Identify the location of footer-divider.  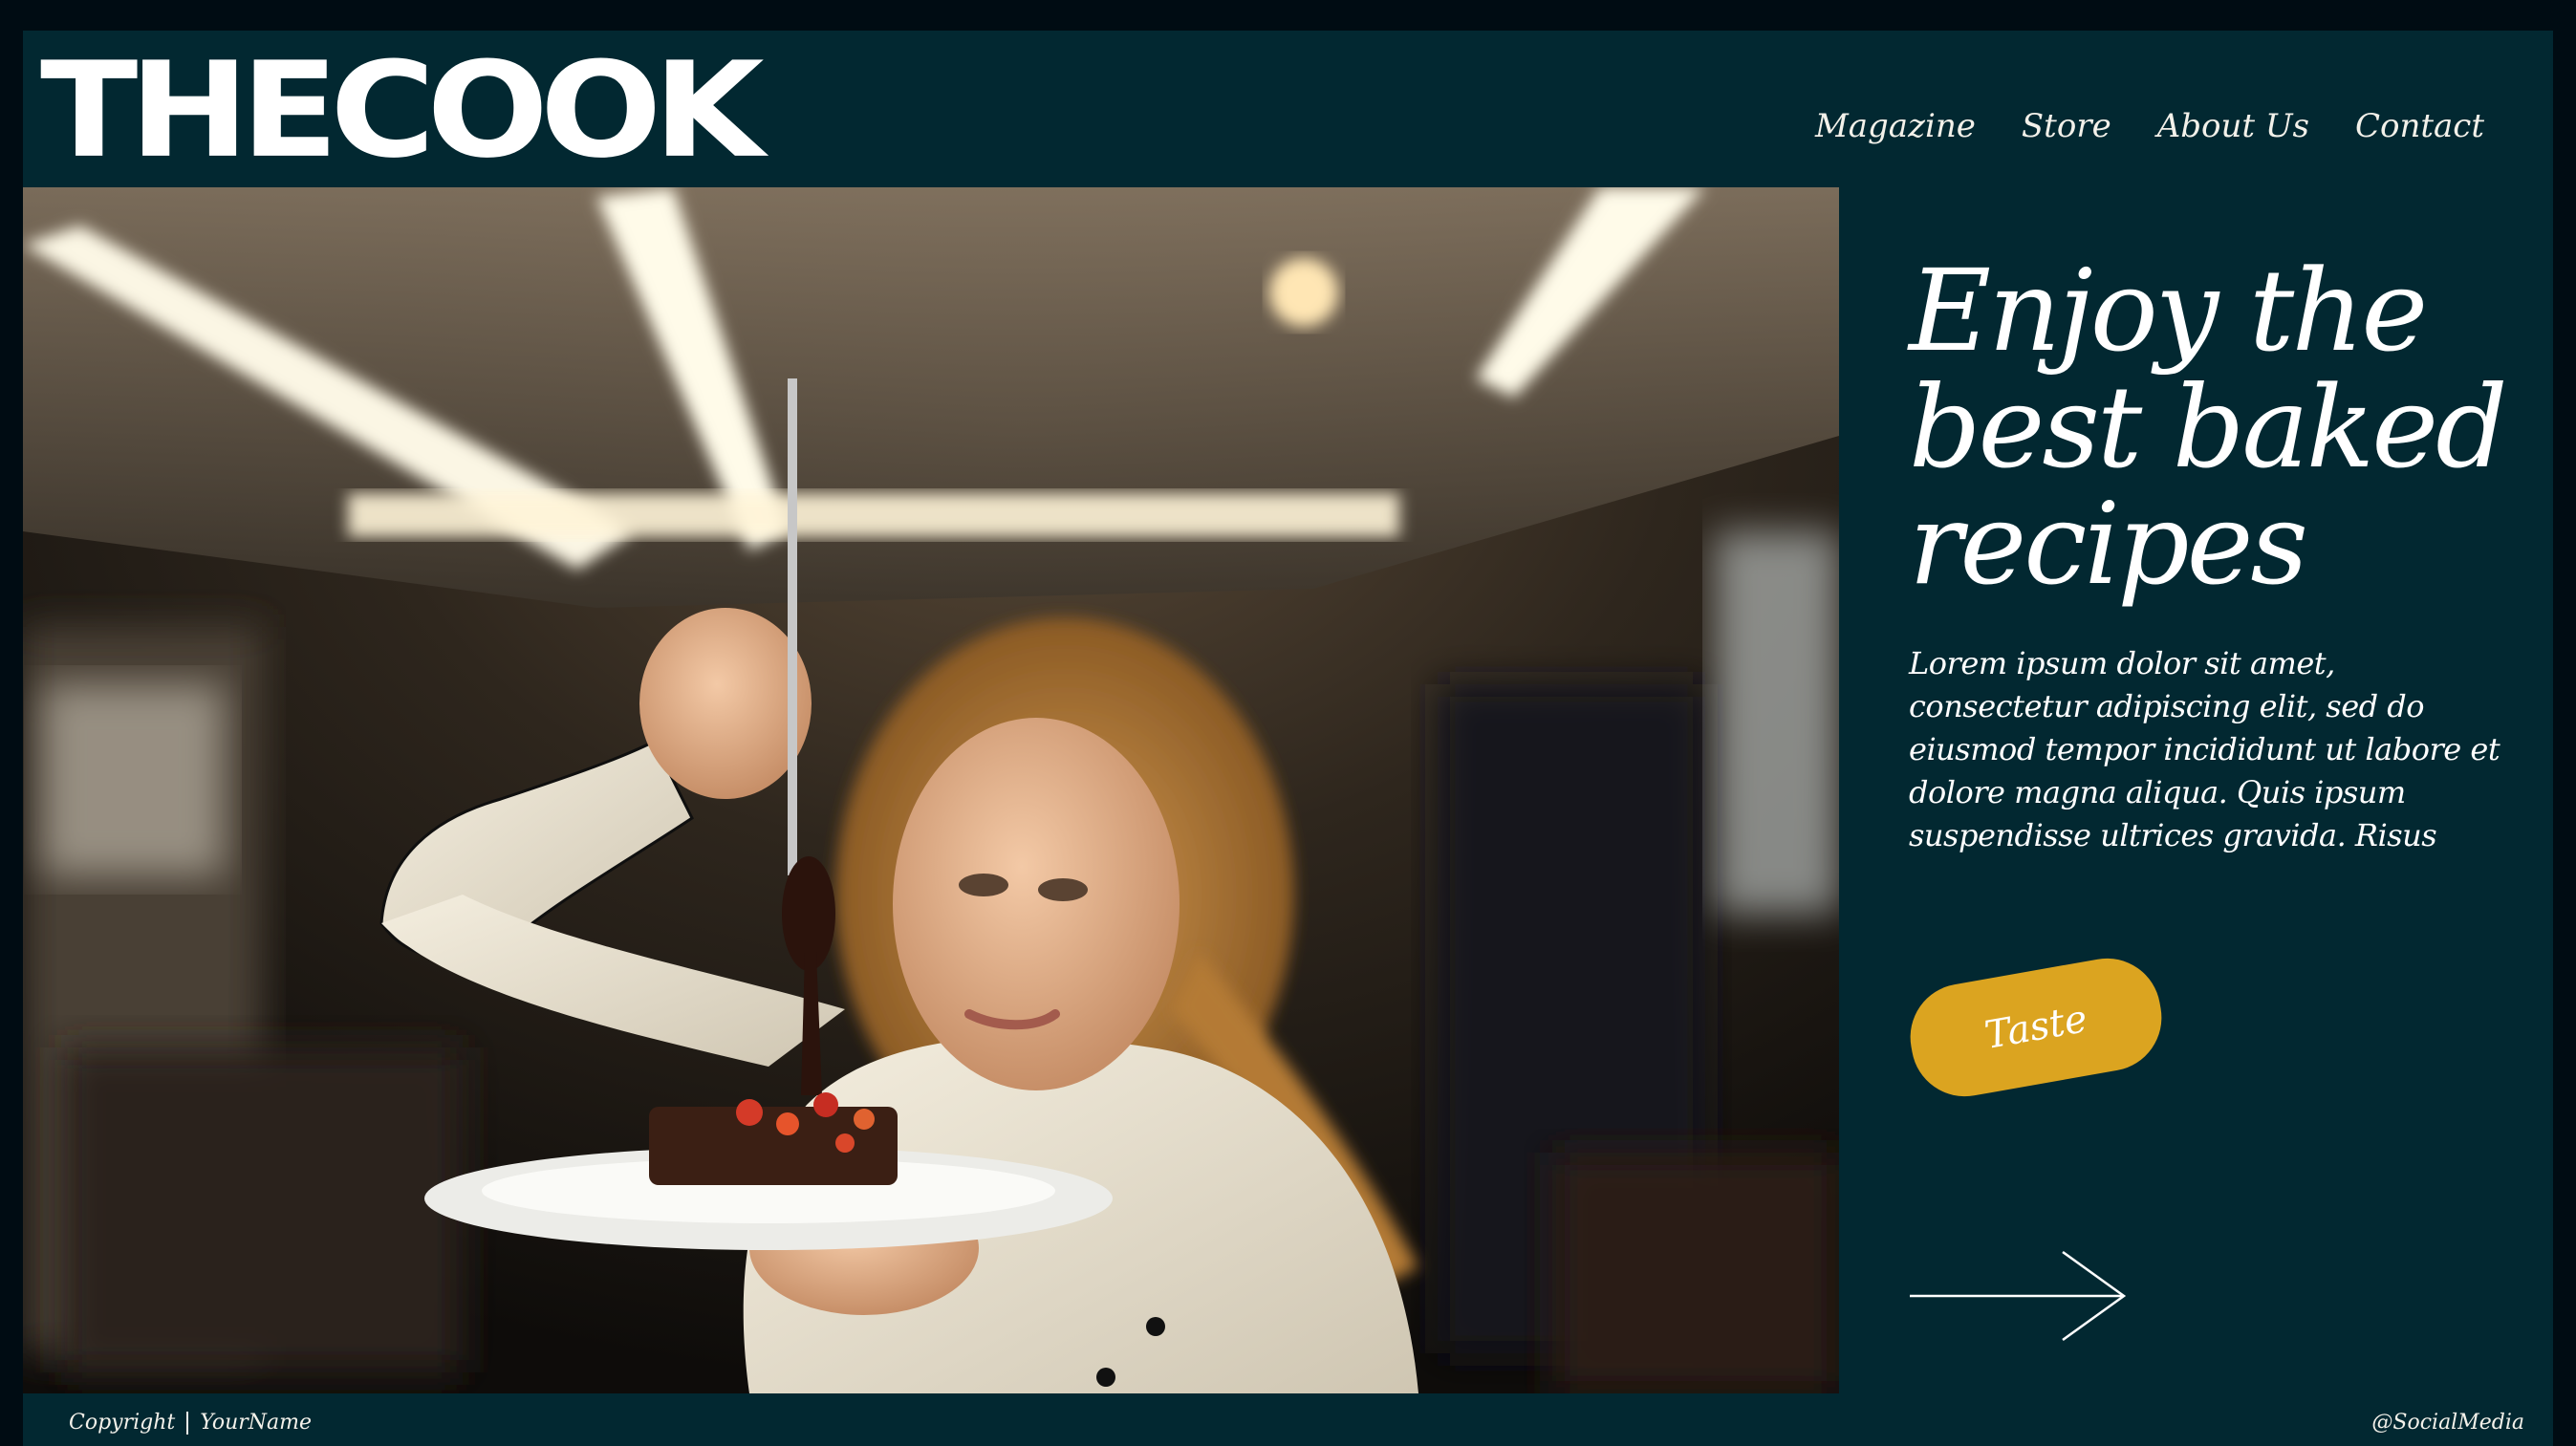
(188, 1423).